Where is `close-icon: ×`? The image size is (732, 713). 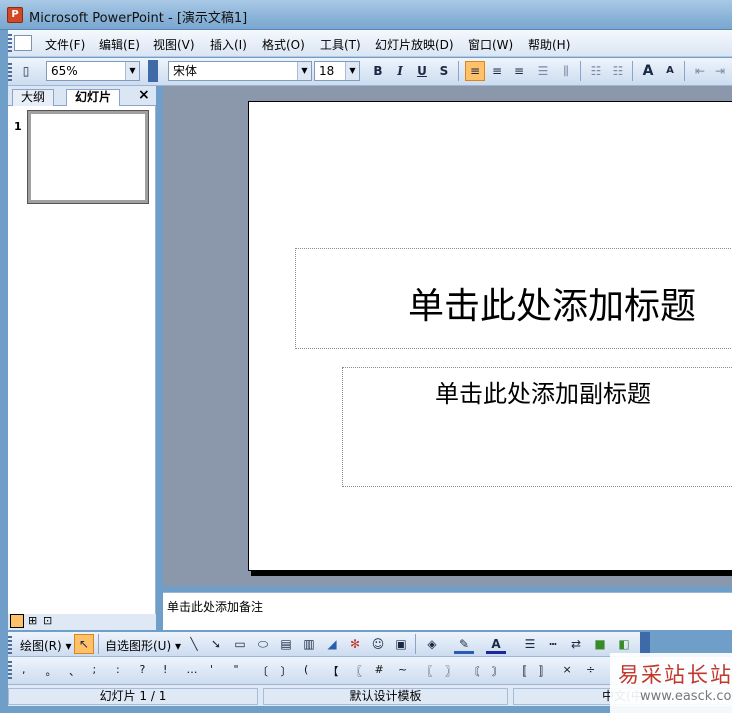 close-icon: × is located at coordinates (144, 95).